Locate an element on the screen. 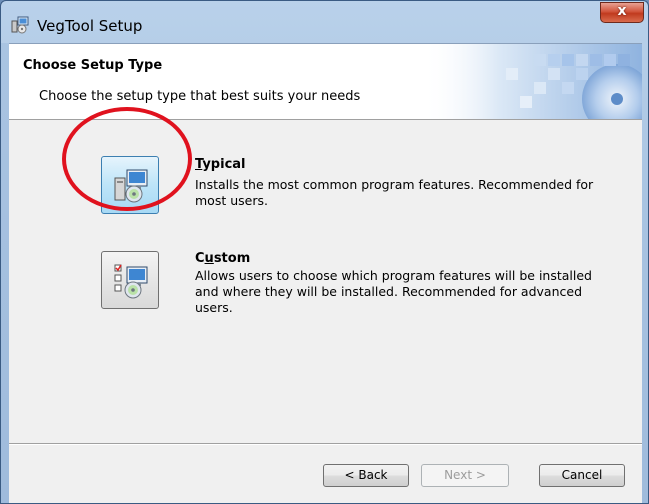 Image resolution: width=649 pixels, height=504 pixels. typical-title-rest: ypical is located at coordinates (224, 164).